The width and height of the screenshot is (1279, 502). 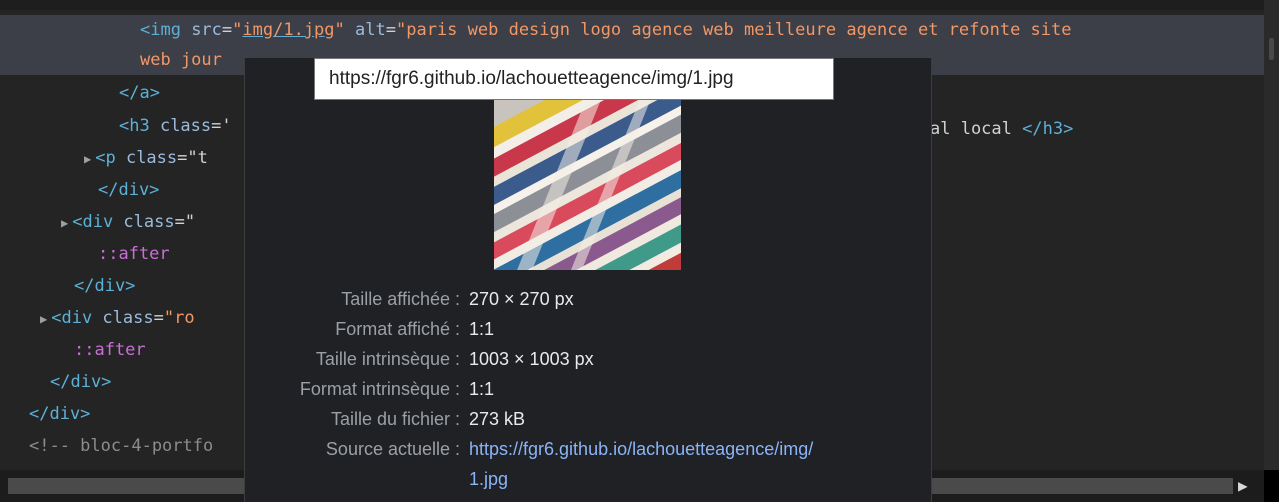 I want to click on code-token: <h3, so click(x=139, y=126).